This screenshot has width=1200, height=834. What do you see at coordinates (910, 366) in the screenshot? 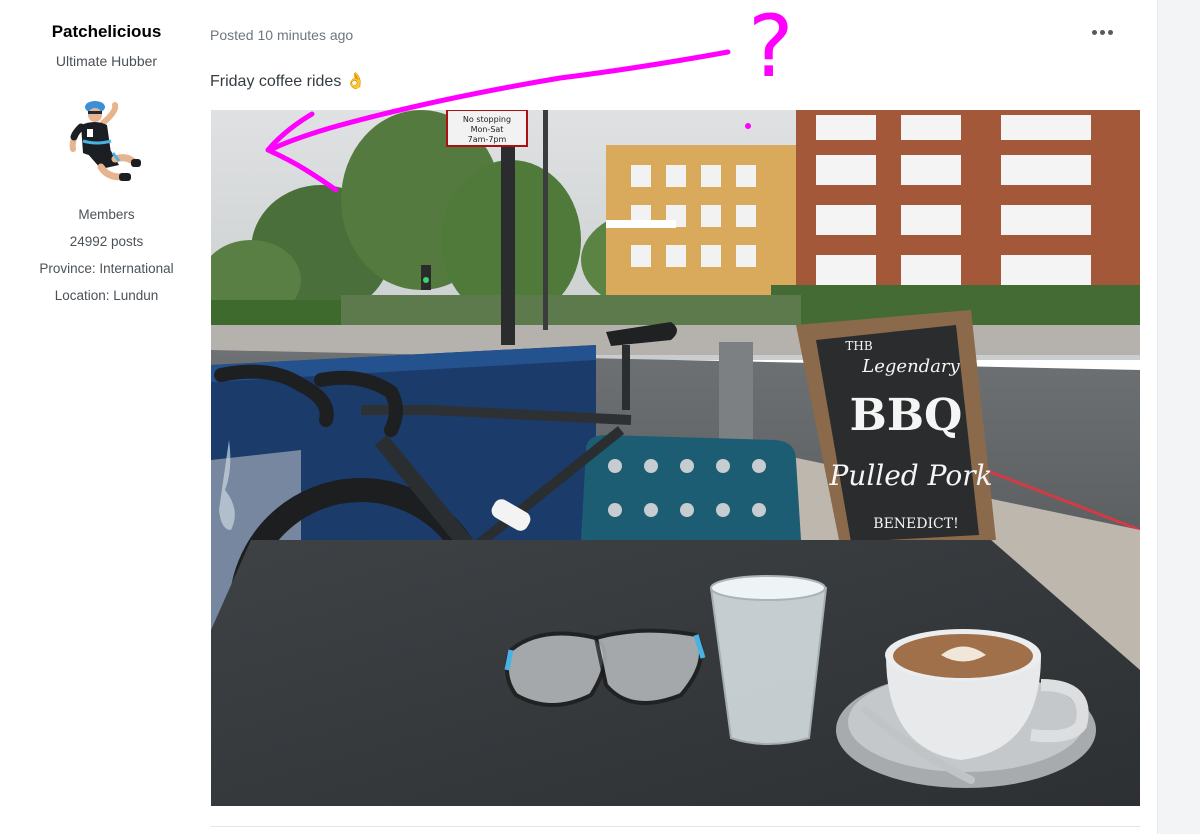
I see `board-text-legendary: Legendary` at bounding box center [910, 366].